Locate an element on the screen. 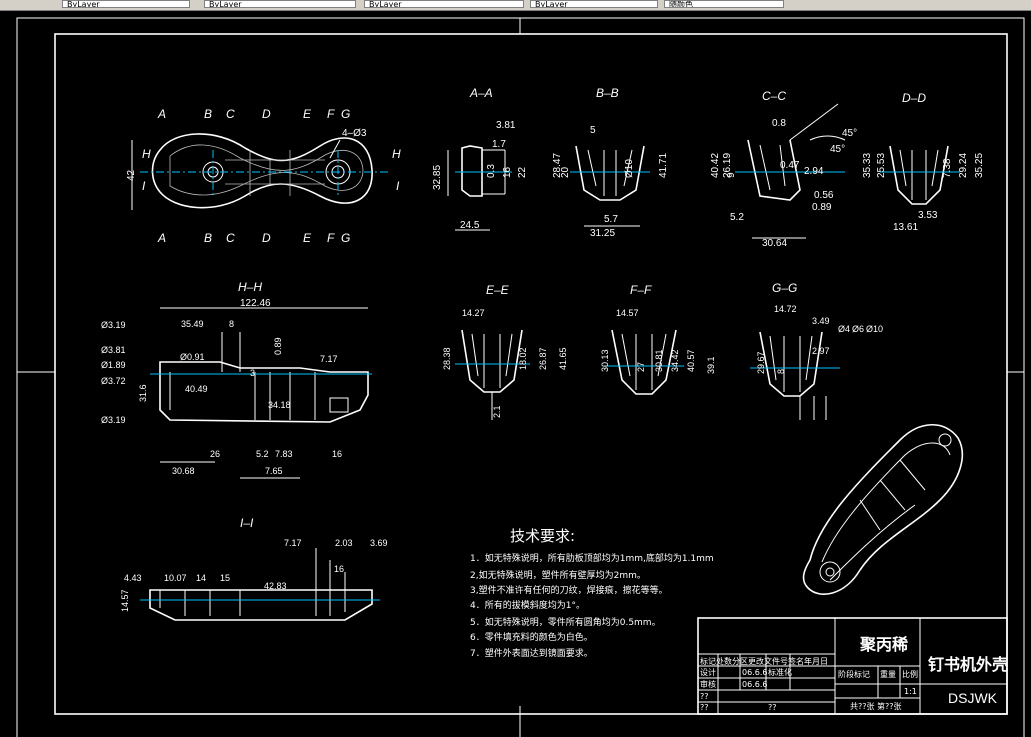 The image size is (1031, 737). dim-dd-29-24: 29.24 is located at coordinates (963, 165).